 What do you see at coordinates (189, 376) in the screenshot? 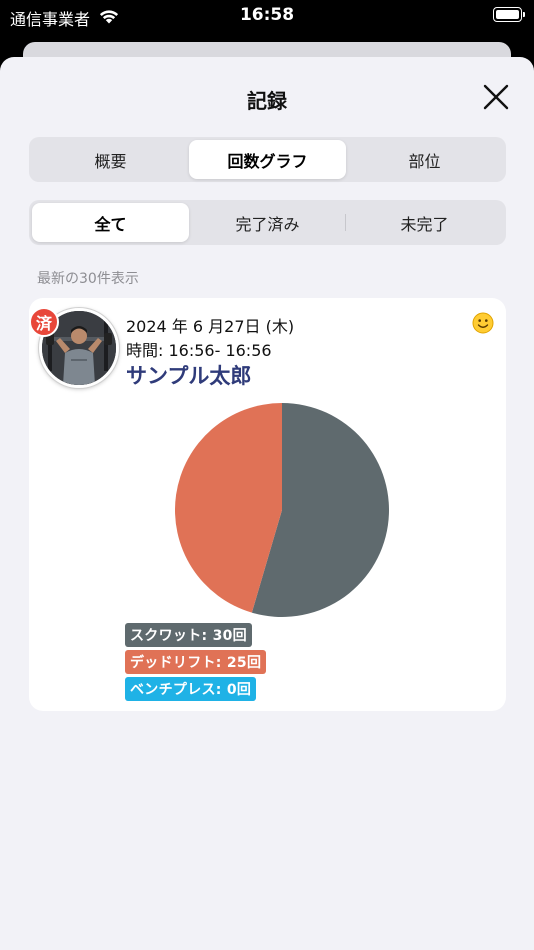
I see `user-name: サンプル太郎` at bounding box center [189, 376].